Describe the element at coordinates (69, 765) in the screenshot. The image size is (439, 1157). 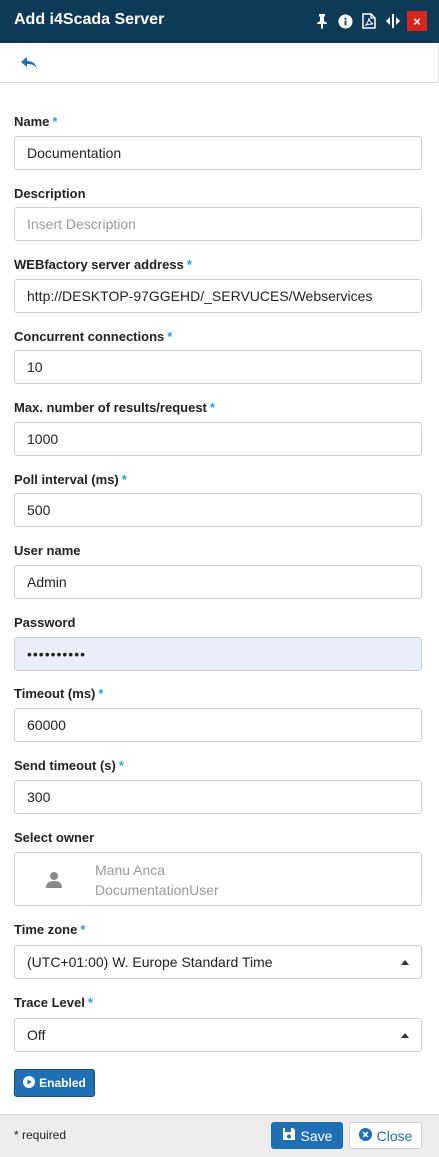
I see `send-timeout-label: Send timeout (s) *` at that location.